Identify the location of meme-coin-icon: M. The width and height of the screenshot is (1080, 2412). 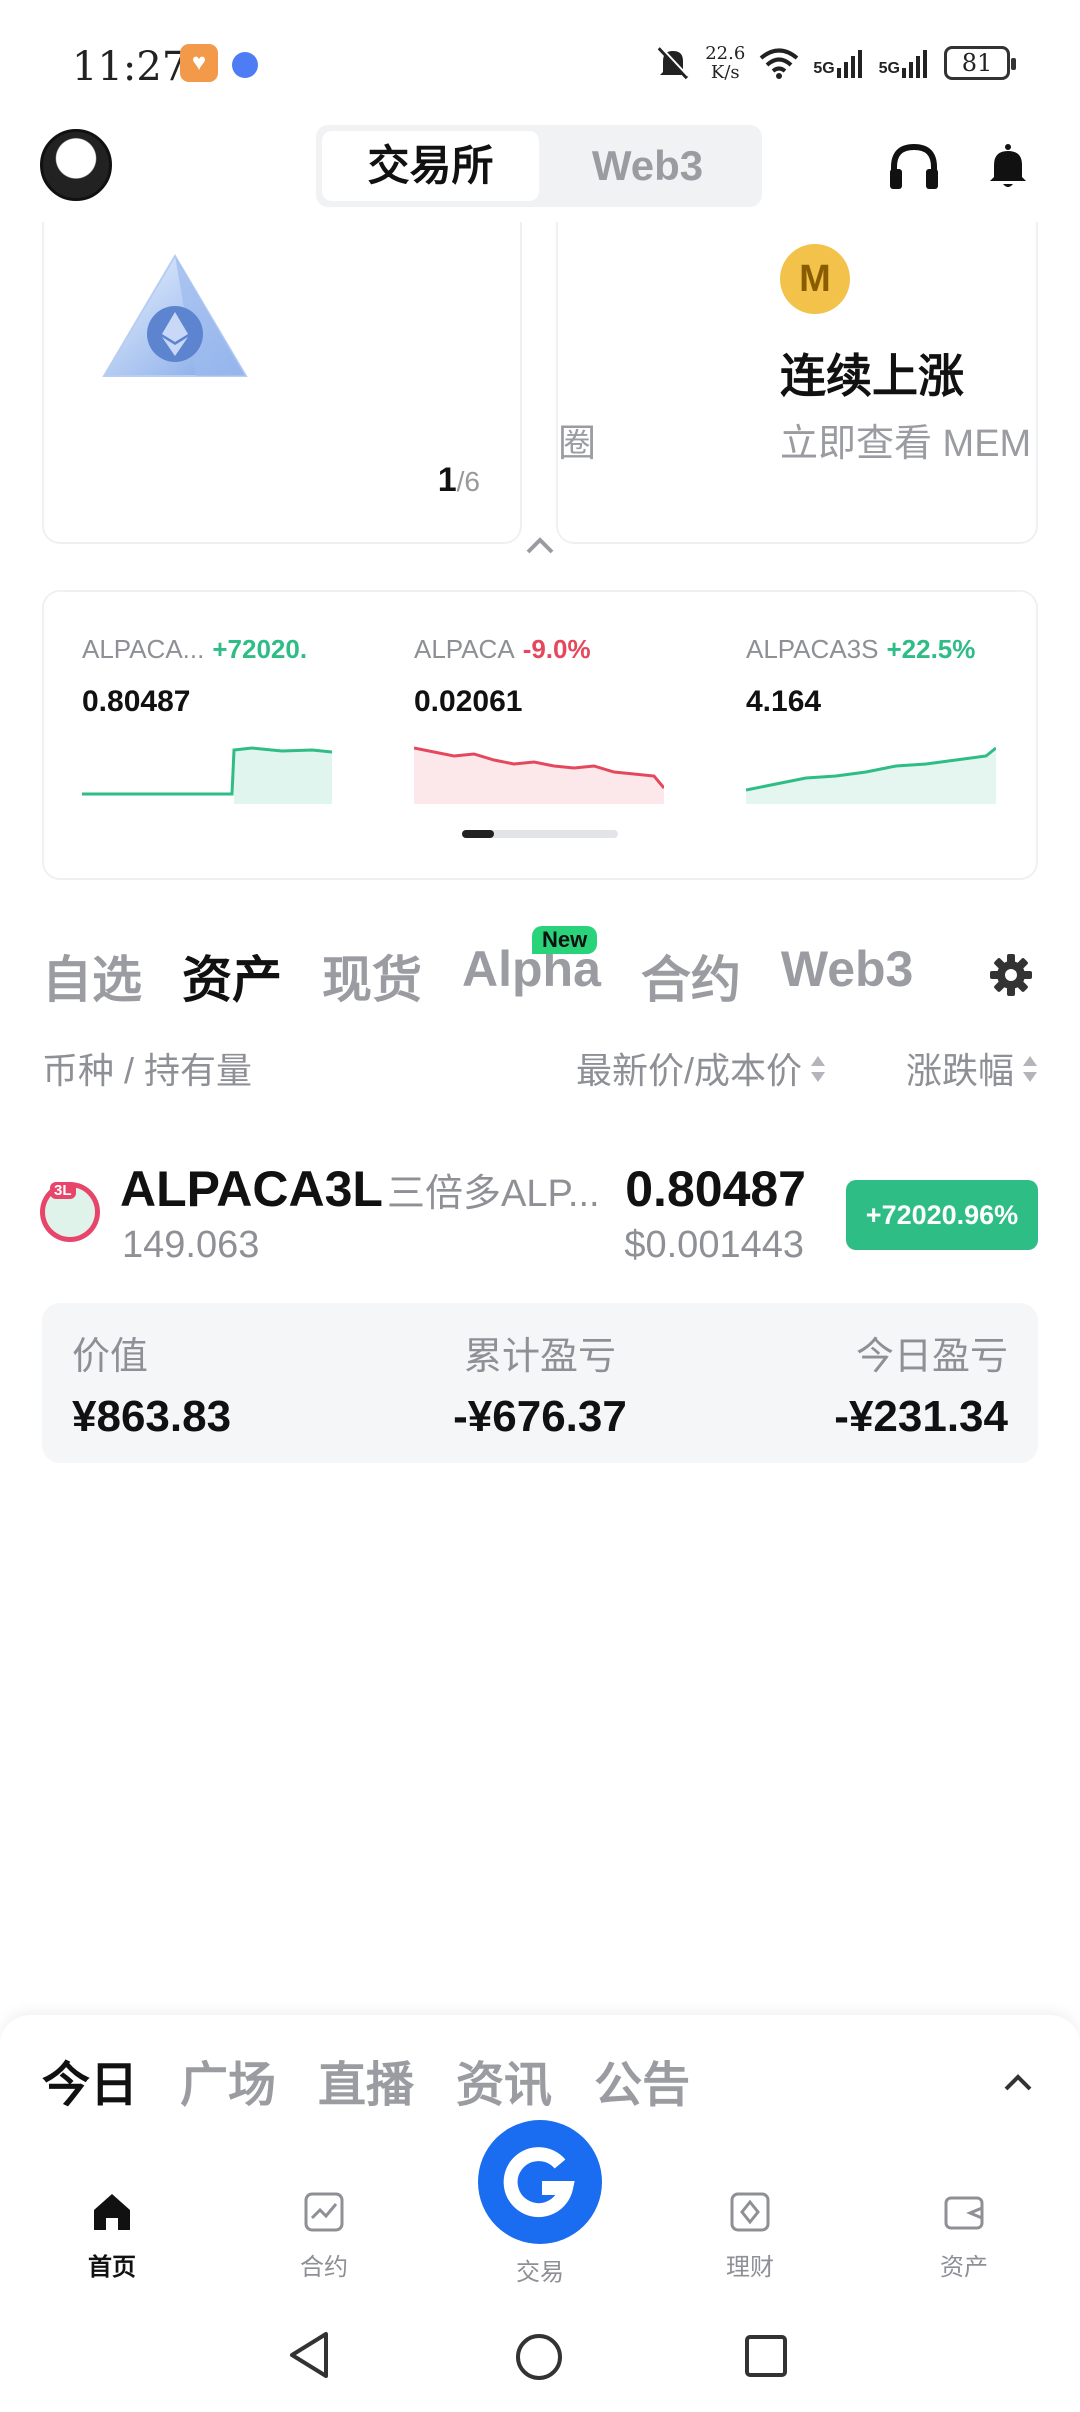
(815, 279).